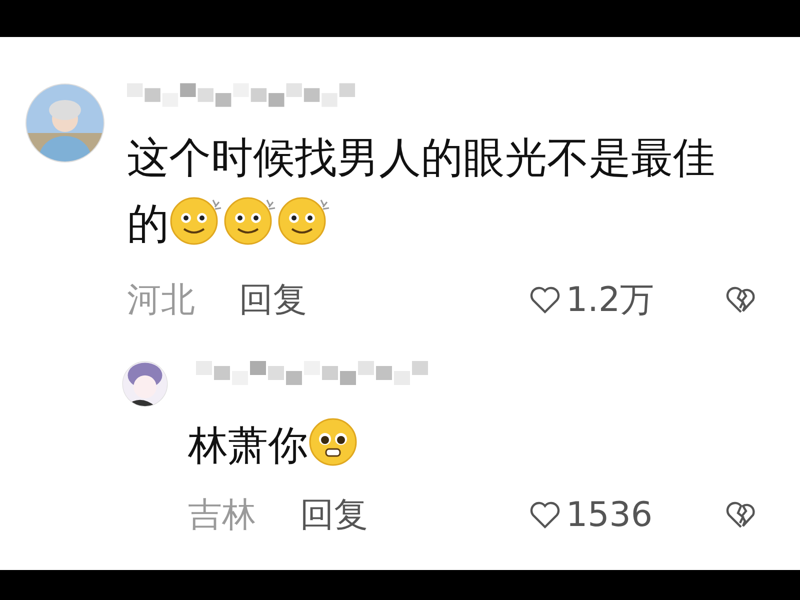  I want to click on like-count: 1536, so click(609, 515).